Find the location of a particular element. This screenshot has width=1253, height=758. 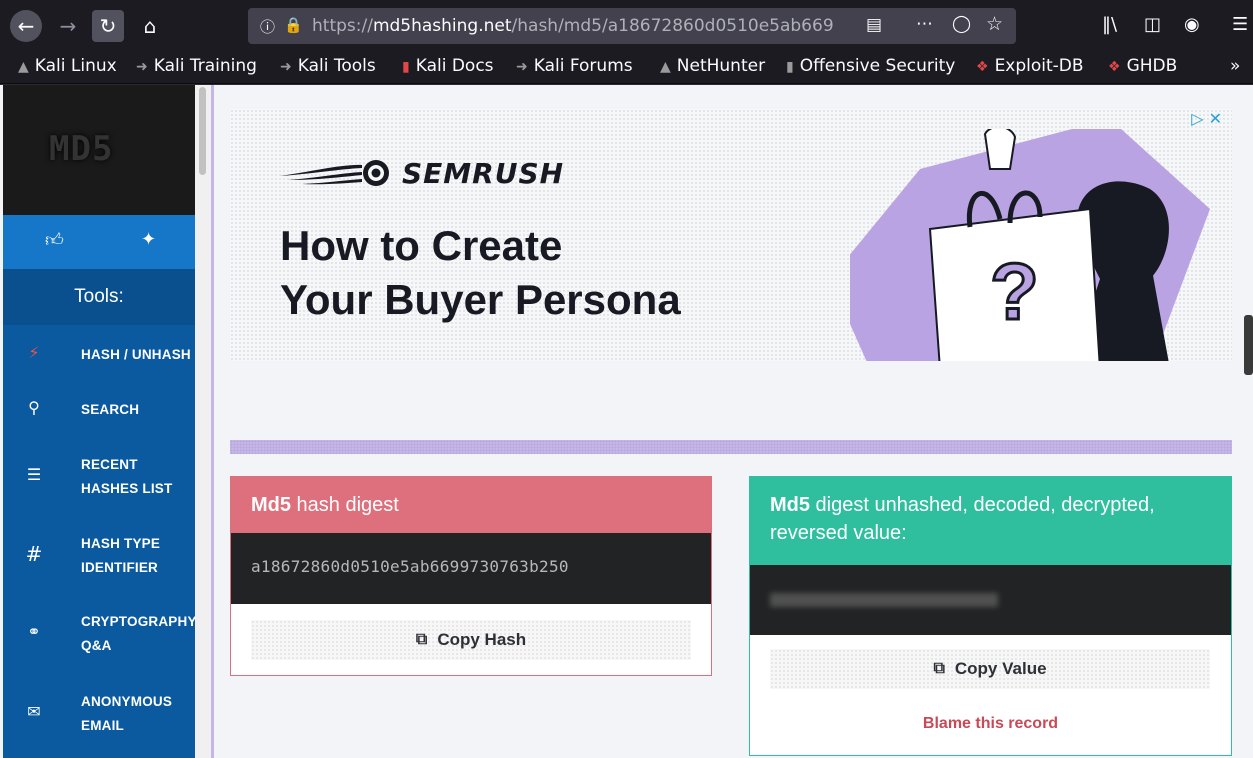

bookmark-kali-forums: ➜ Kali Forums is located at coordinates (574, 66).